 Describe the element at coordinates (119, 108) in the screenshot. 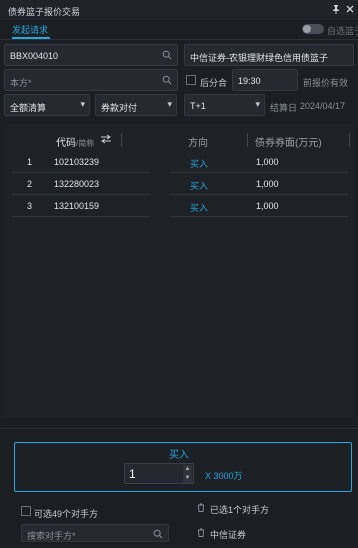

I see `delivery-type-value: 券款对付` at that location.